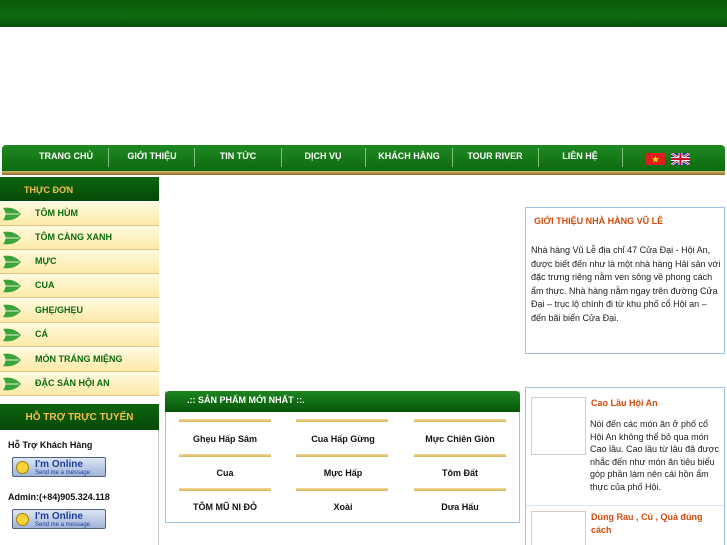 Image resolution: width=727 pixels, height=545 pixels. I want to click on menu-item-hoi-an-specialty: ĐẶC SẢN HỘI AN, so click(79, 384).